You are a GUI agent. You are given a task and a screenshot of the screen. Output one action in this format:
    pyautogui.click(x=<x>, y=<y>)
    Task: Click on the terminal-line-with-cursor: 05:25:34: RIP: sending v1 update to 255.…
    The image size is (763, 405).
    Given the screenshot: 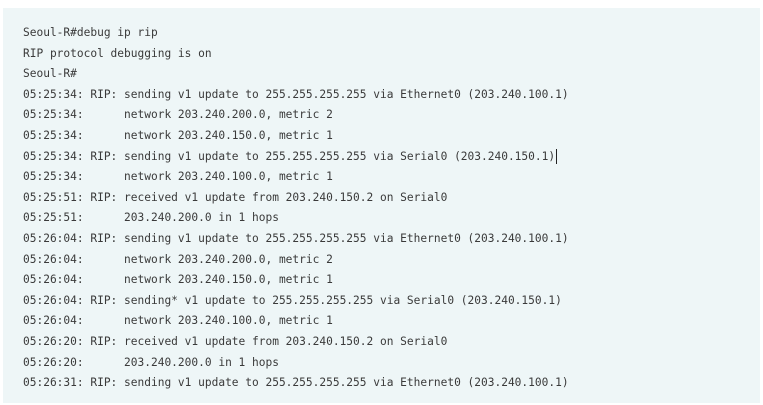 What is the action you would take?
    pyautogui.click(x=296, y=157)
    